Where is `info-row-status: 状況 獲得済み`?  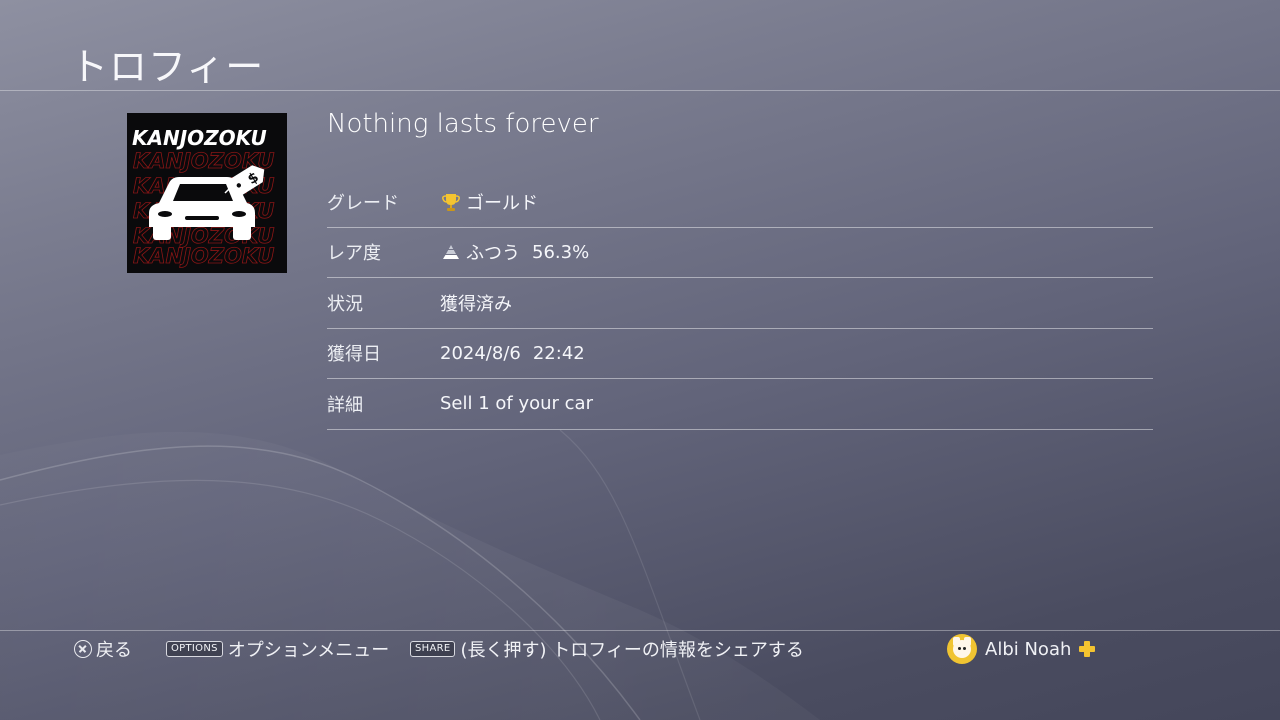
info-row-status: 状況 獲得済み is located at coordinates (740, 303).